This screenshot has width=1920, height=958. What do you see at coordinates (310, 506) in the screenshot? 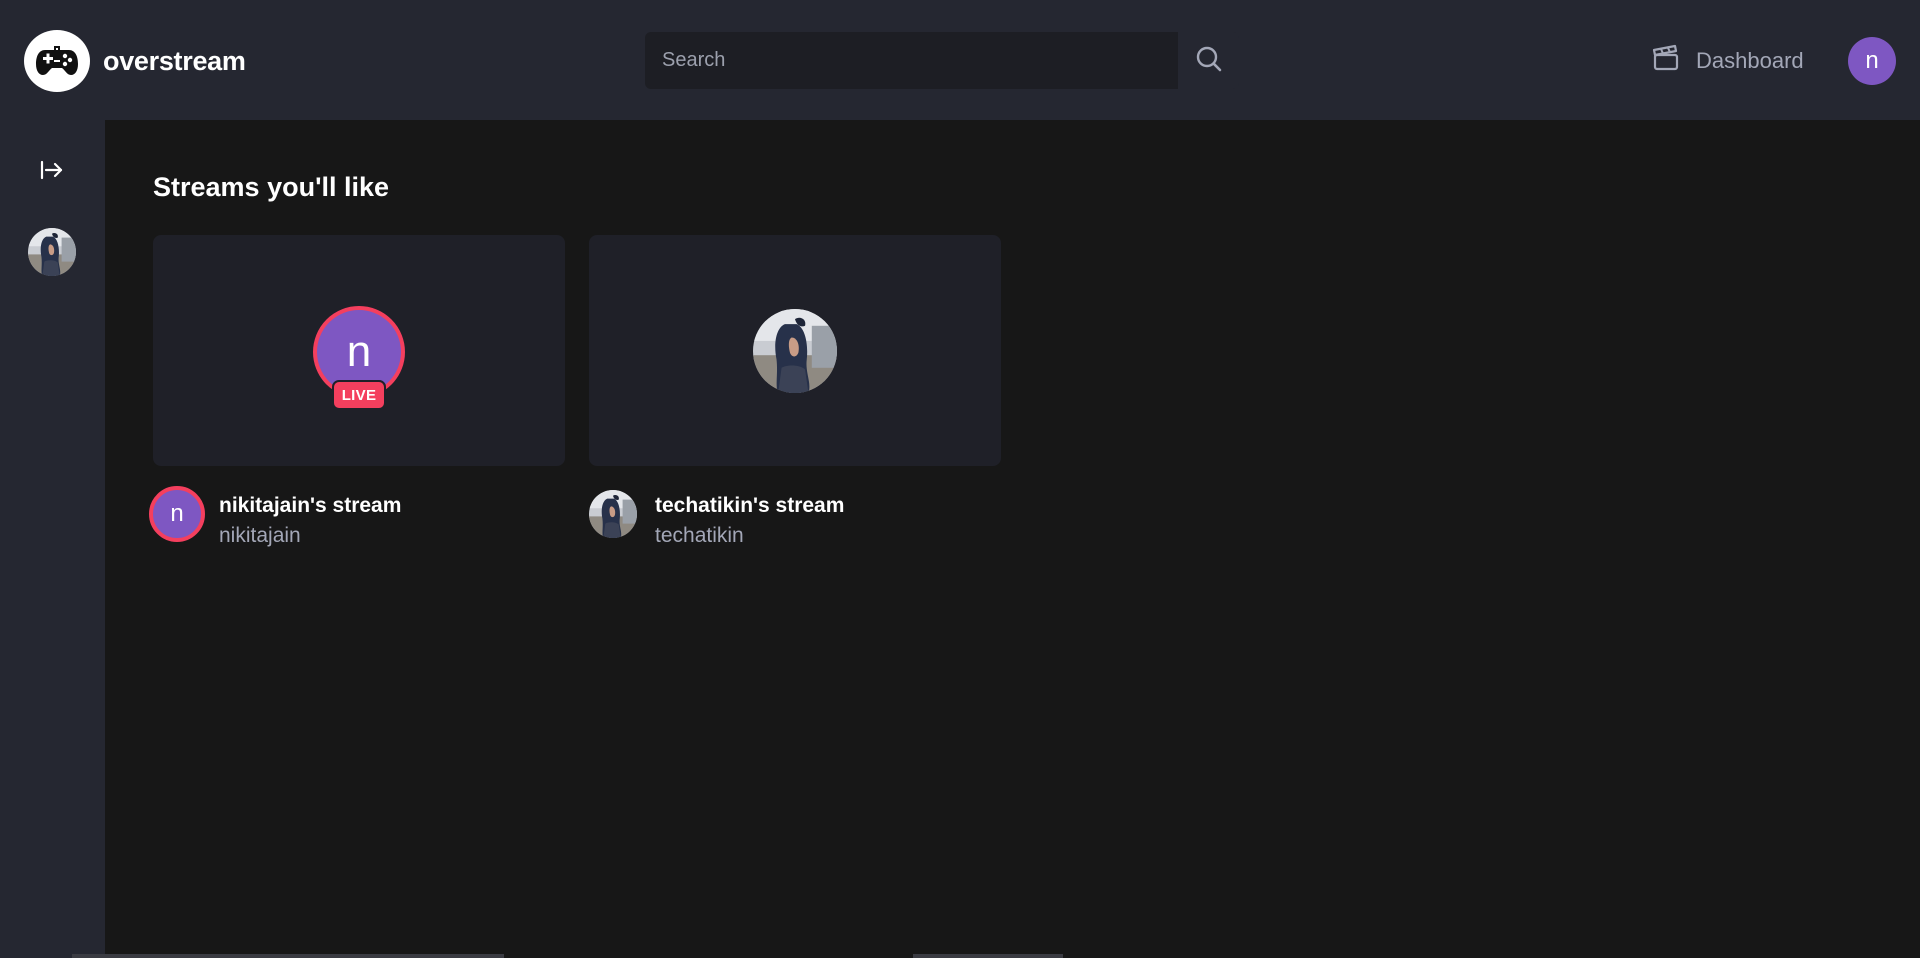
I see `stream-title: nikitajain's stream` at bounding box center [310, 506].